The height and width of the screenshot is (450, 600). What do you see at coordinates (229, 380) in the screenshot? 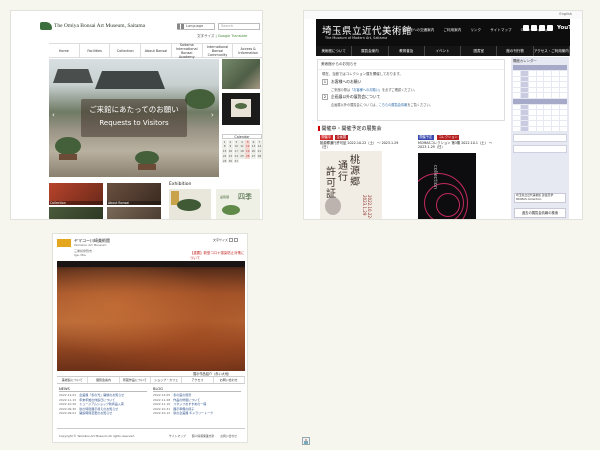
I see `nav-contact: お問い合わせ` at bounding box center [229, 380].